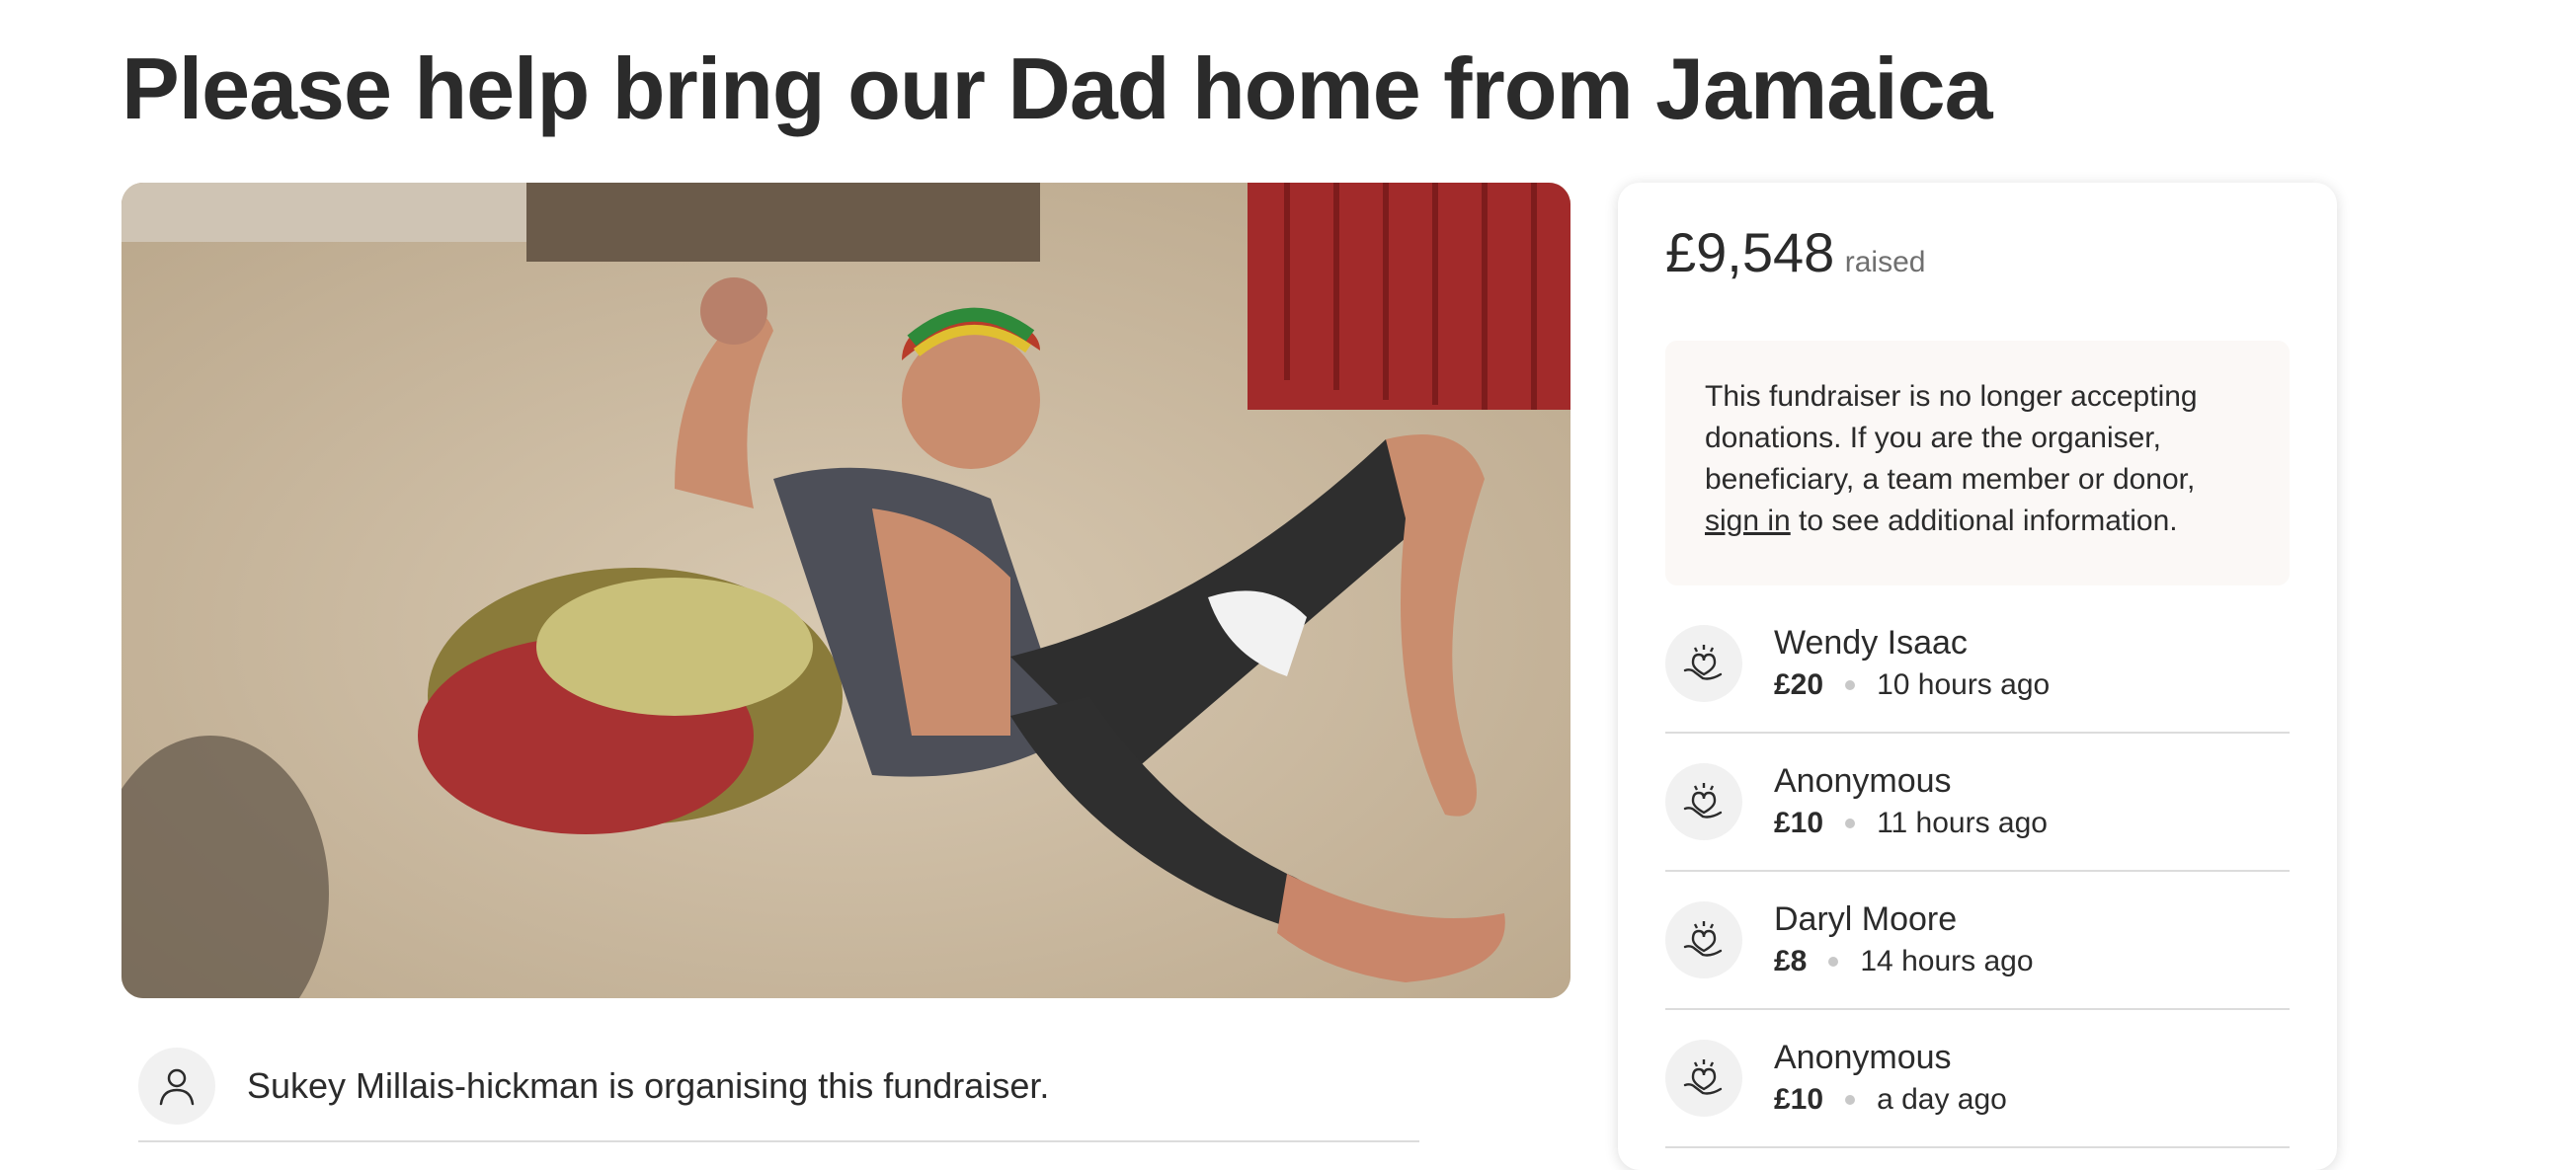  What do you see at coordinates (1799, 684) in the screenshot?
I see `donation-amount: £20` at bounding box center [1799, 684].